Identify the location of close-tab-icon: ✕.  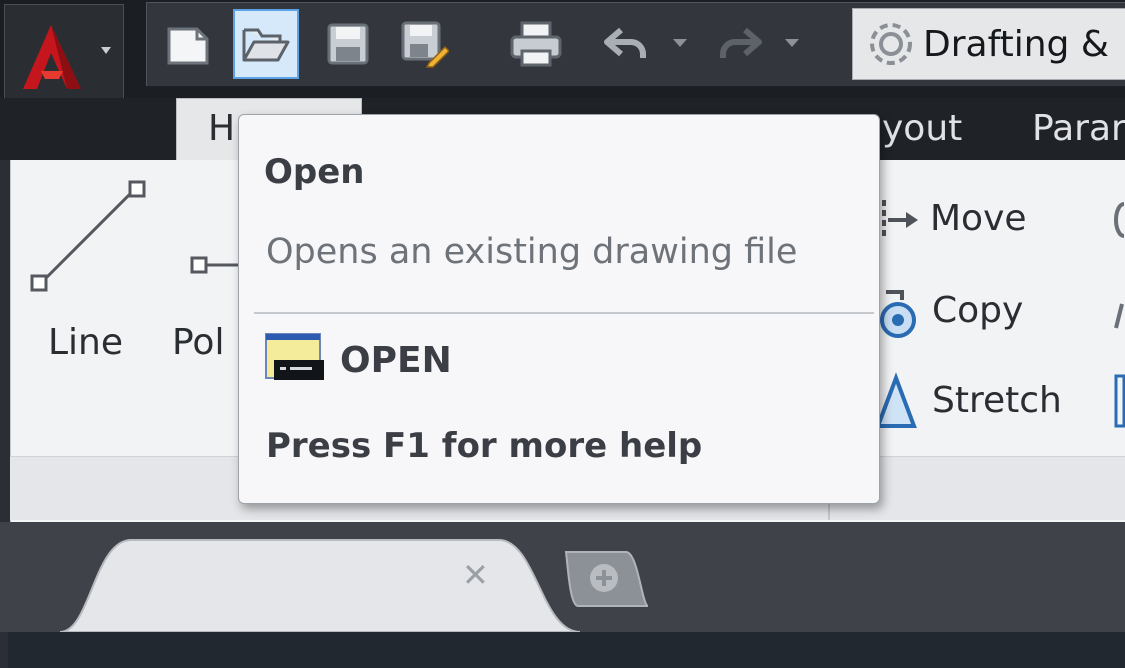
(475, 575).